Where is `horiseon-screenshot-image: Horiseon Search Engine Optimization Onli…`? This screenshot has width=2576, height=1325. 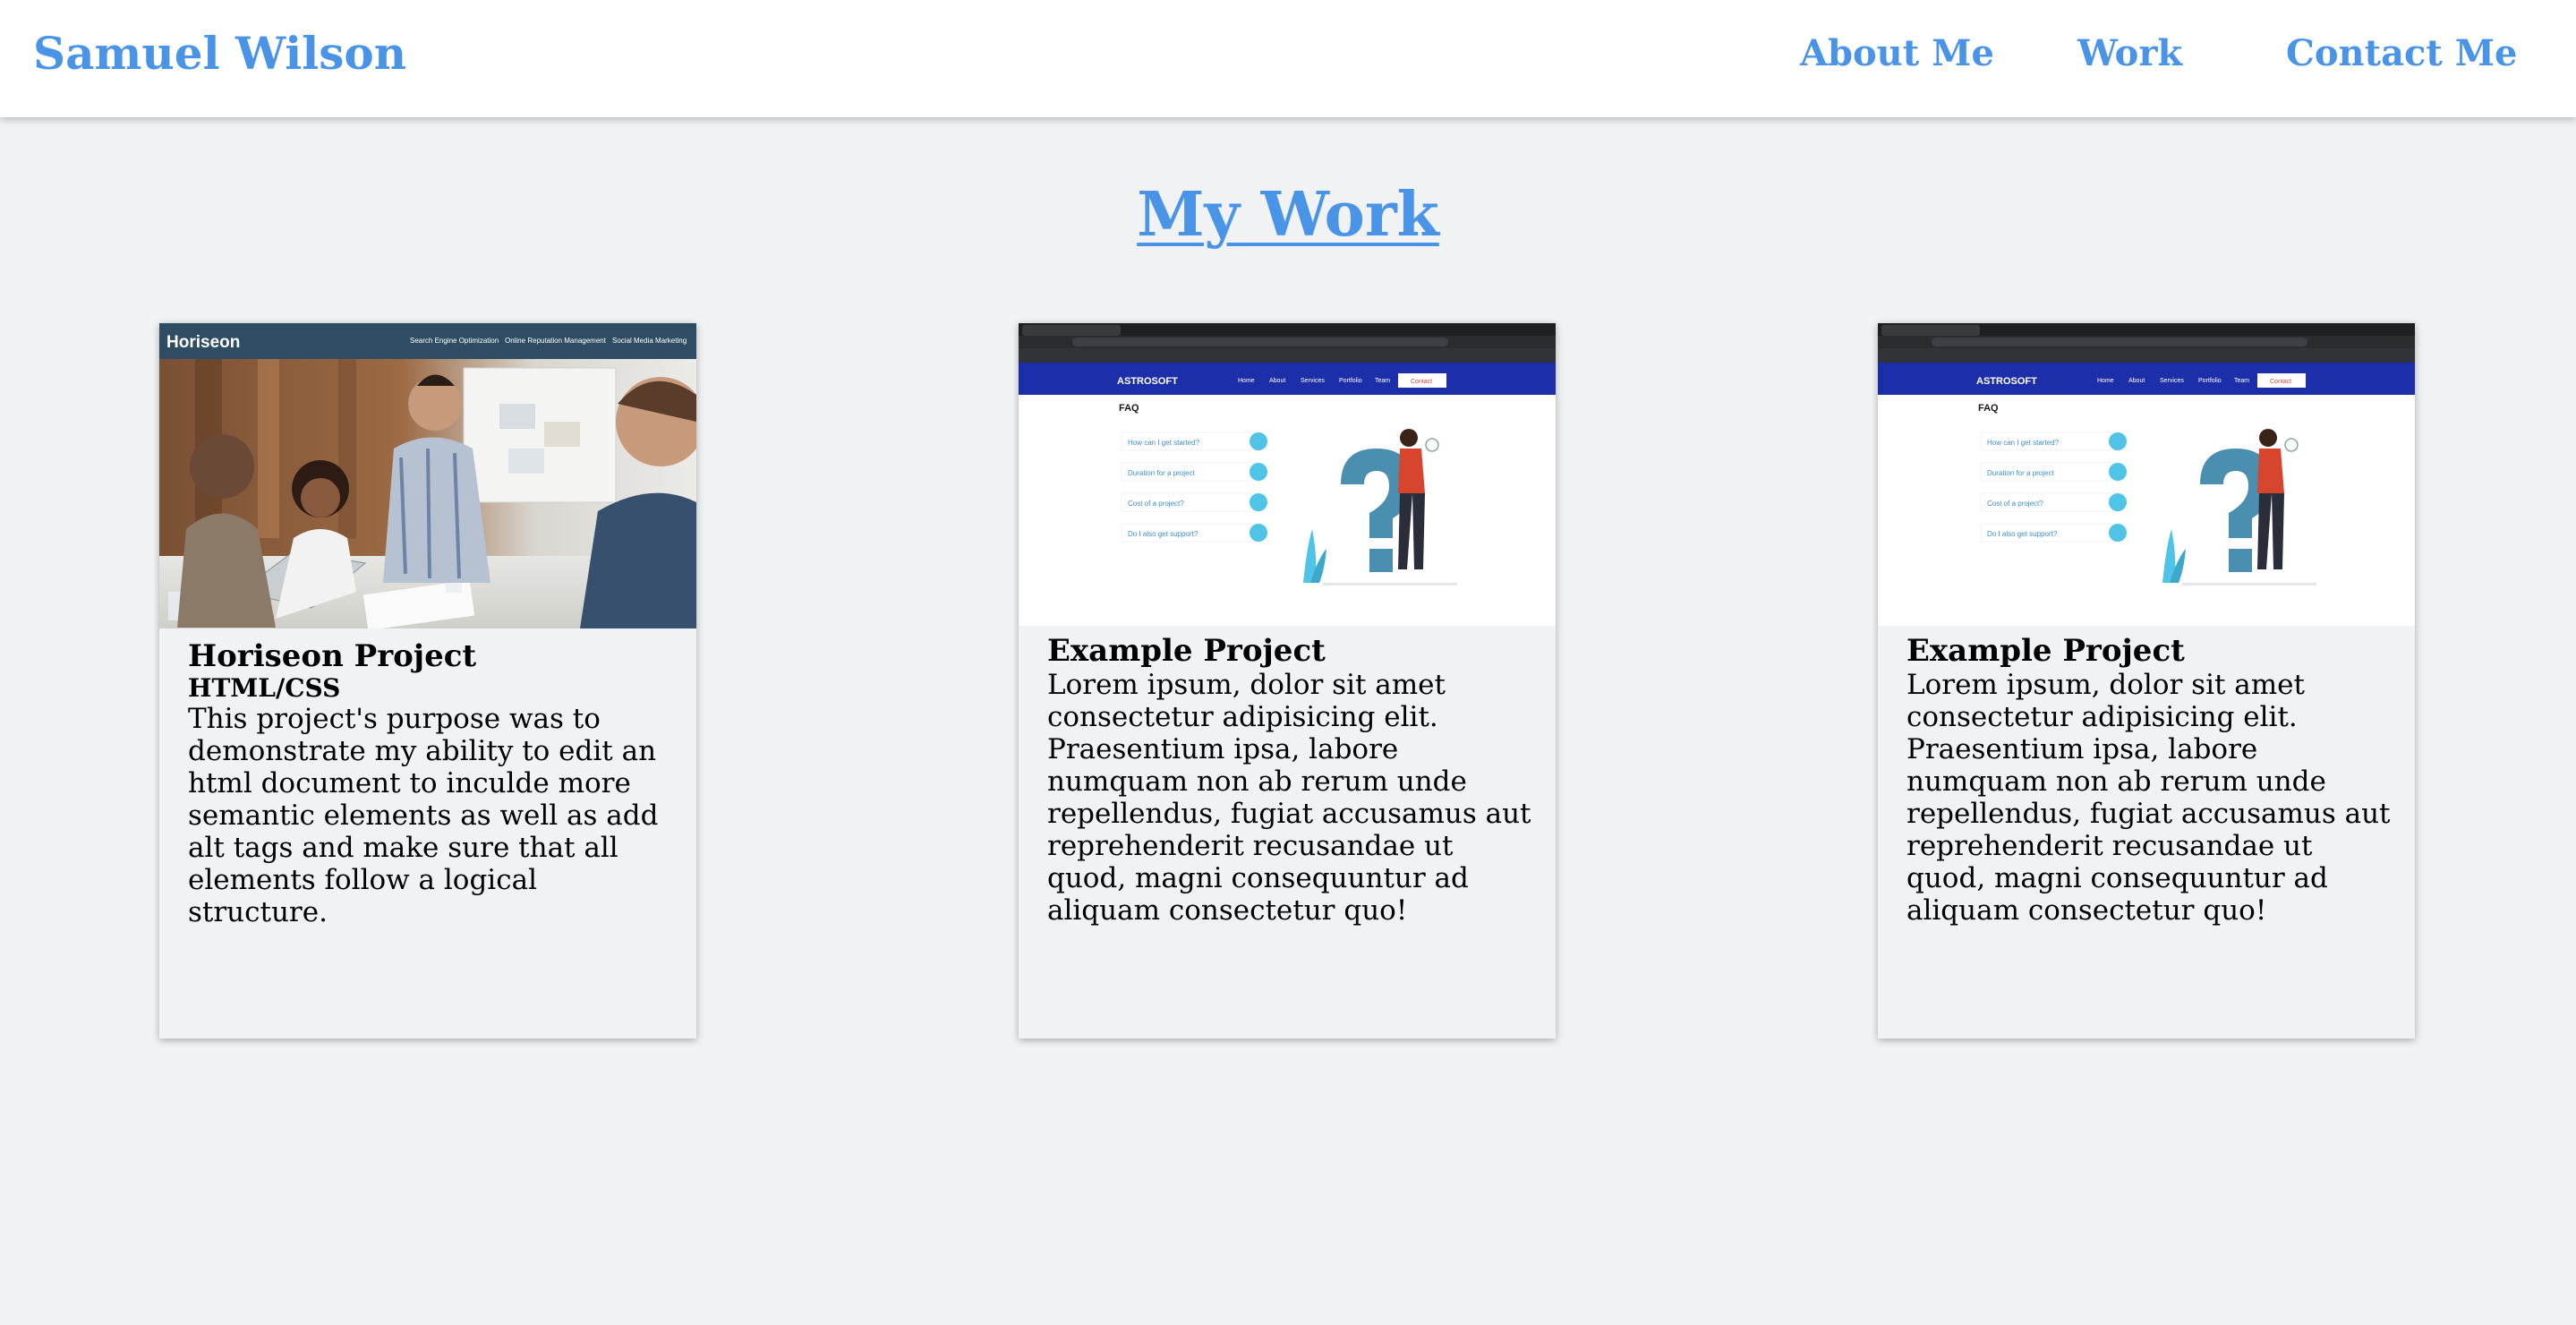 horiseon-screenshot-image: Horiseon Search Engine Optimization Onli… is located at coordinates (427, 475).